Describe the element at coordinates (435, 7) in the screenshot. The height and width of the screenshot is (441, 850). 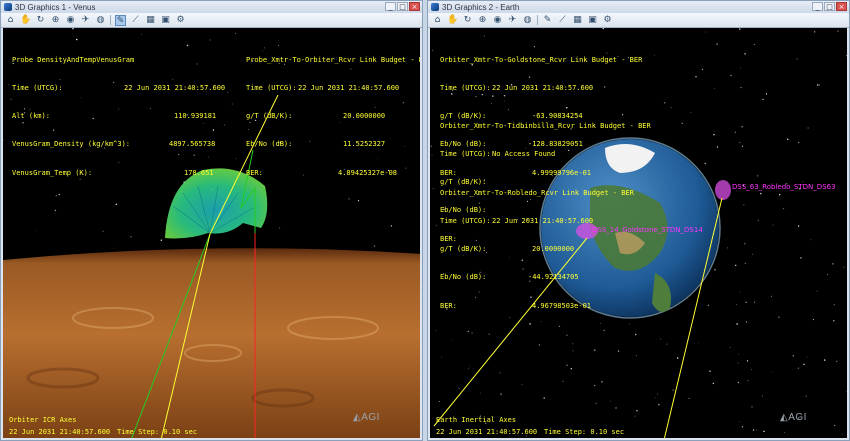
I see `app-icon` at that location.